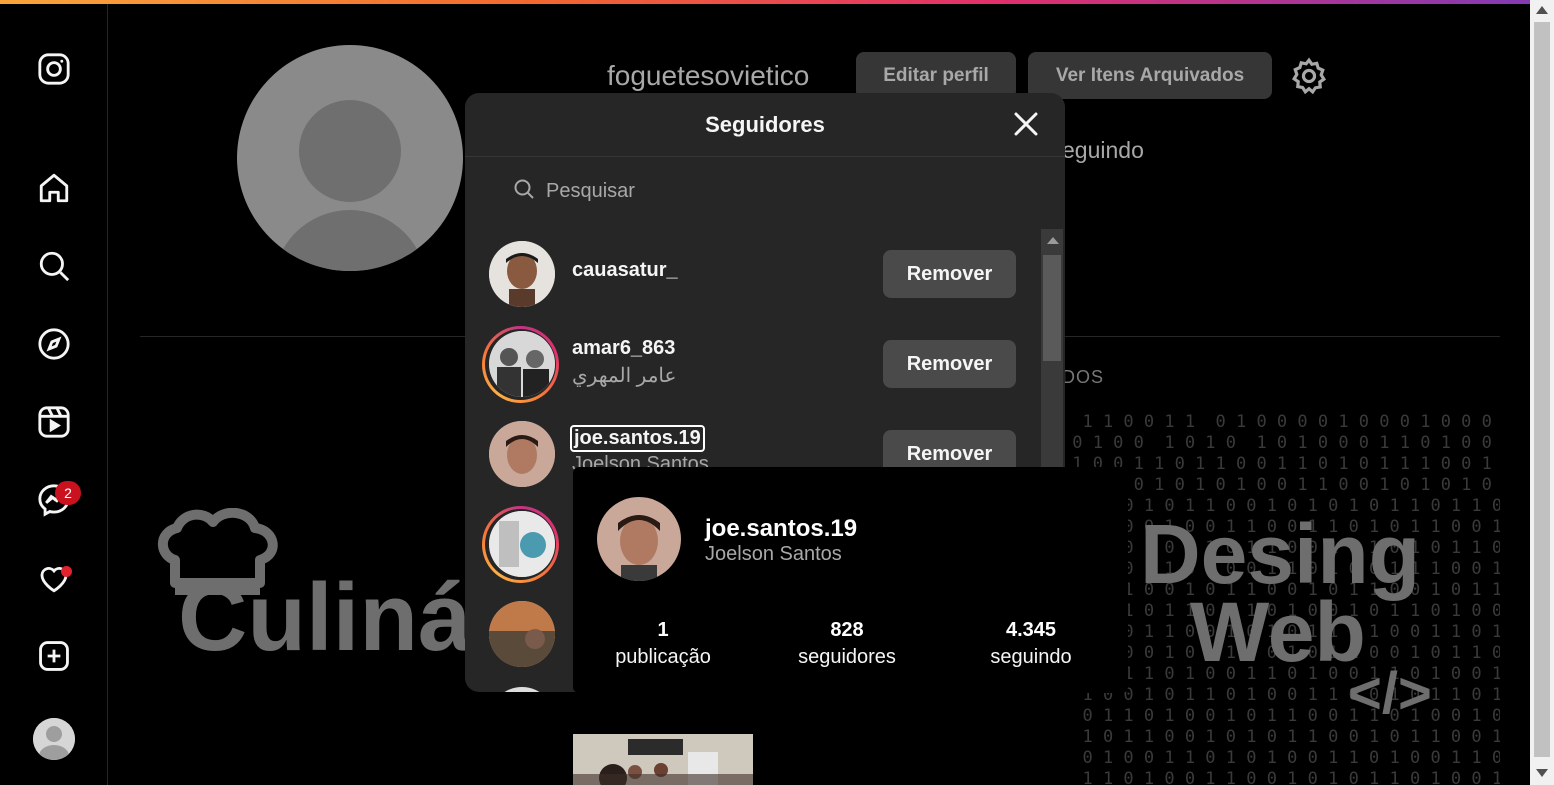 The height and width of the screenshot is (785, 1554). I want to click on search-input: Pesquisar, so click(573, 191).